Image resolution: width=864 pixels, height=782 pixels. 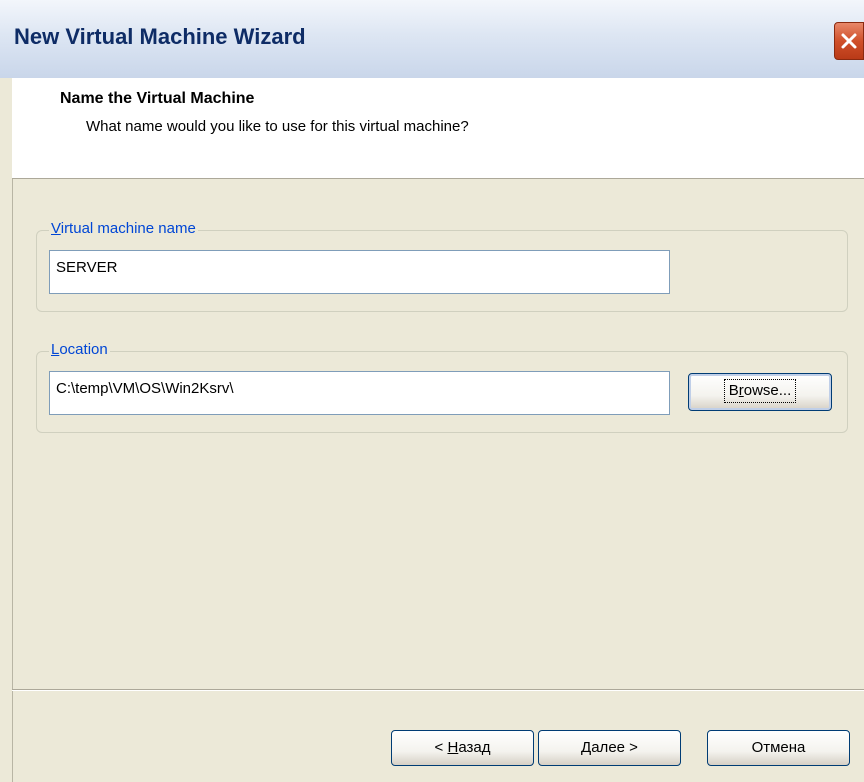 I want to click on window-left-border, so click(x=6, y=430).